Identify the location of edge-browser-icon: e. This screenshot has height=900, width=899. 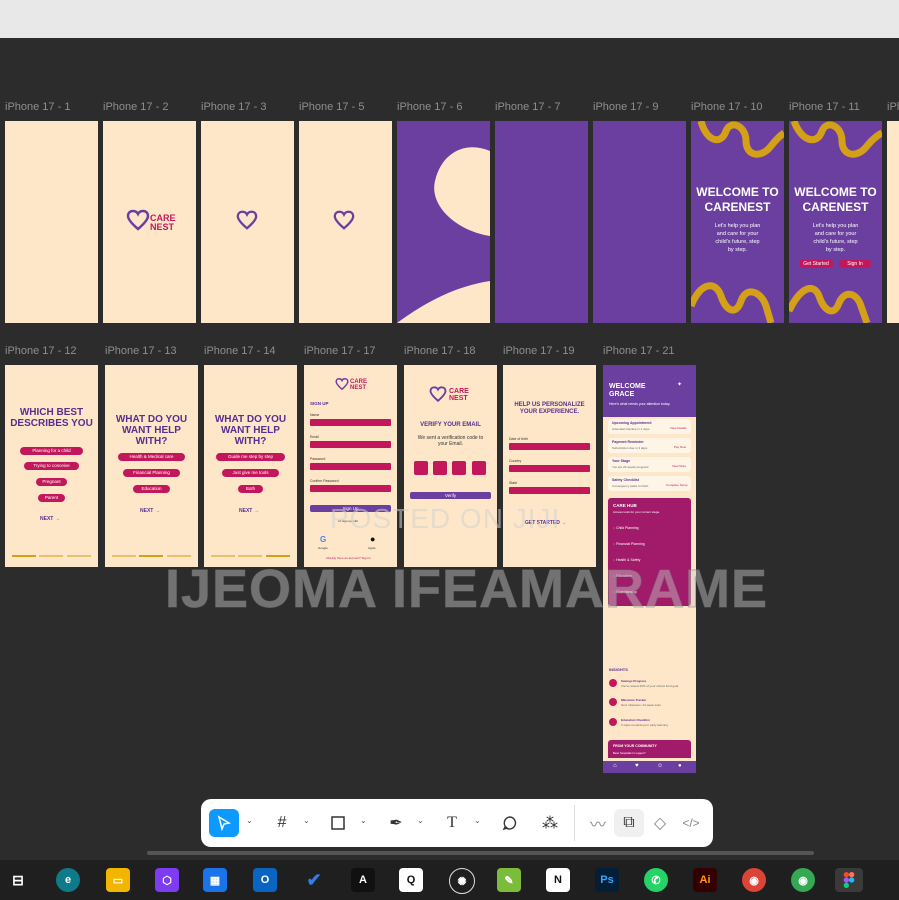
(68, 880).